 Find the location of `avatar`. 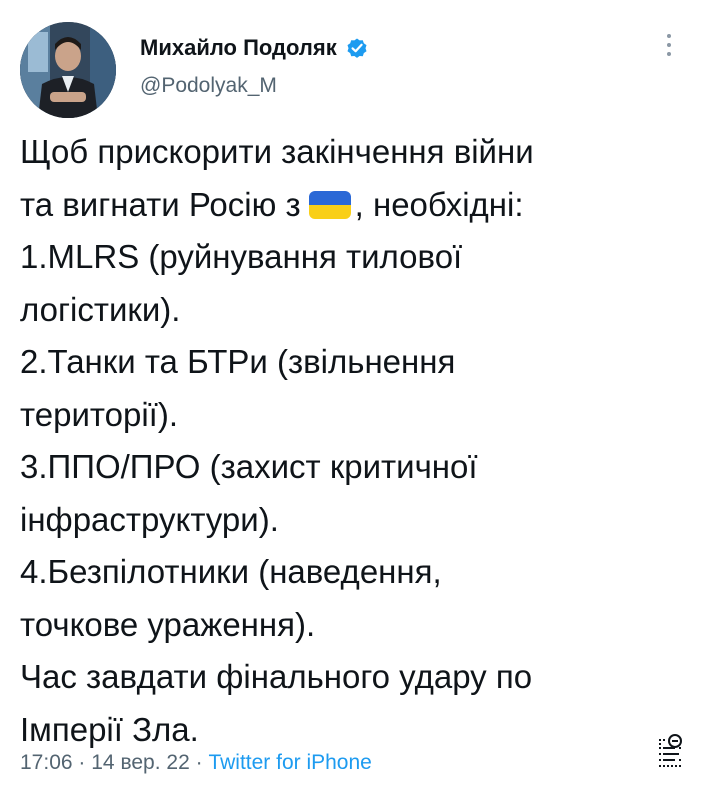

avatar is located at coordinates (68, 70).